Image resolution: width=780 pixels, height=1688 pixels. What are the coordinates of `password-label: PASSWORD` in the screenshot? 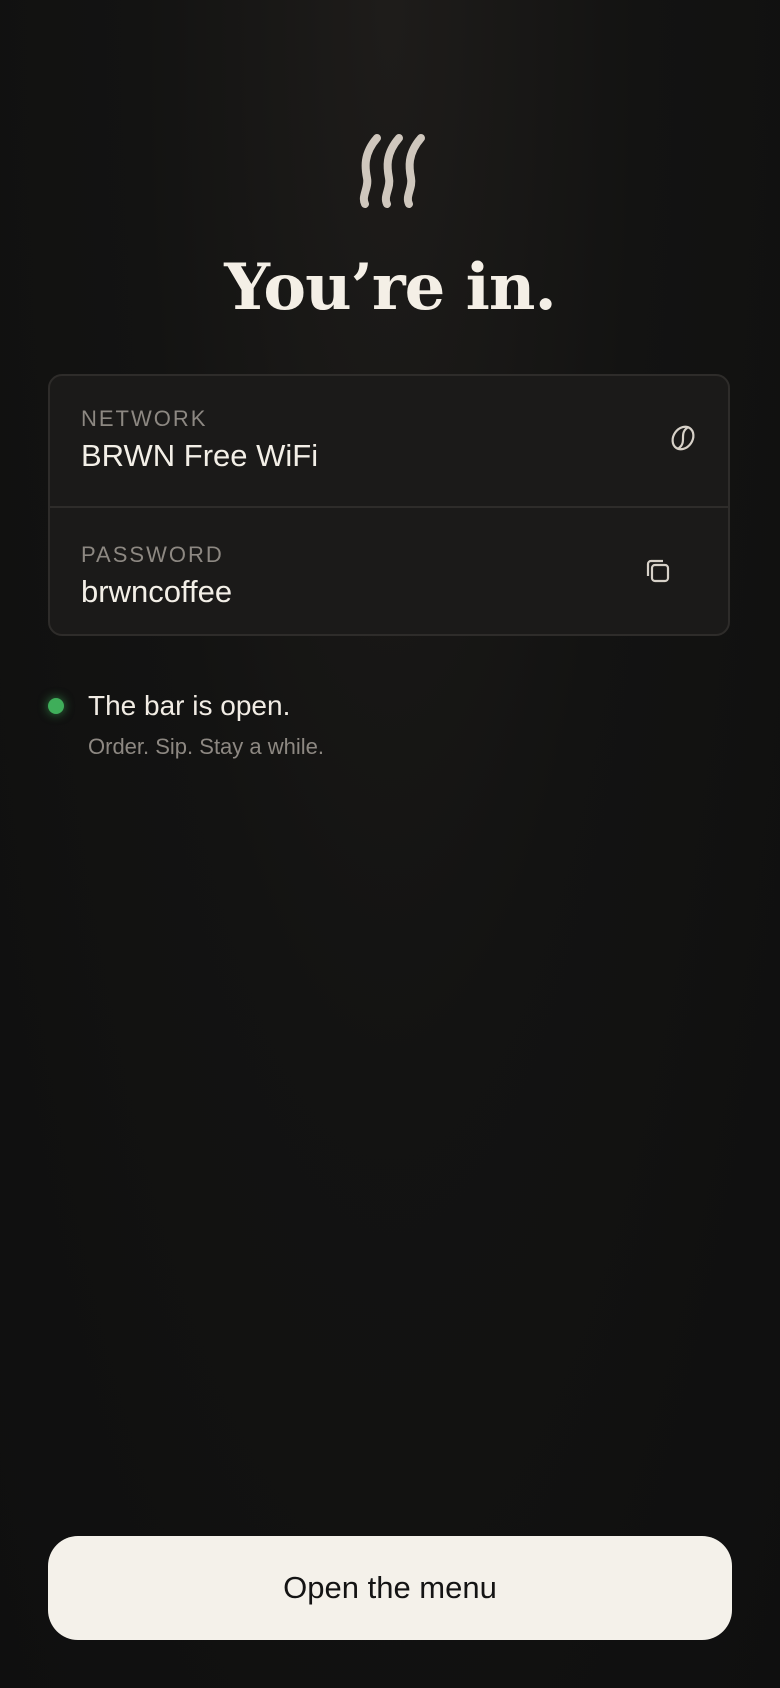 It's located at (152, 554).